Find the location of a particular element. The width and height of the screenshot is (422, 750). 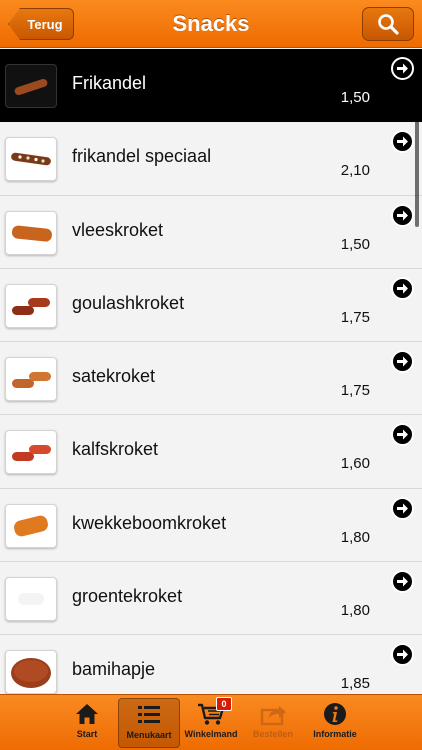

kalfskroket-image is located at coordinates (31, 453).